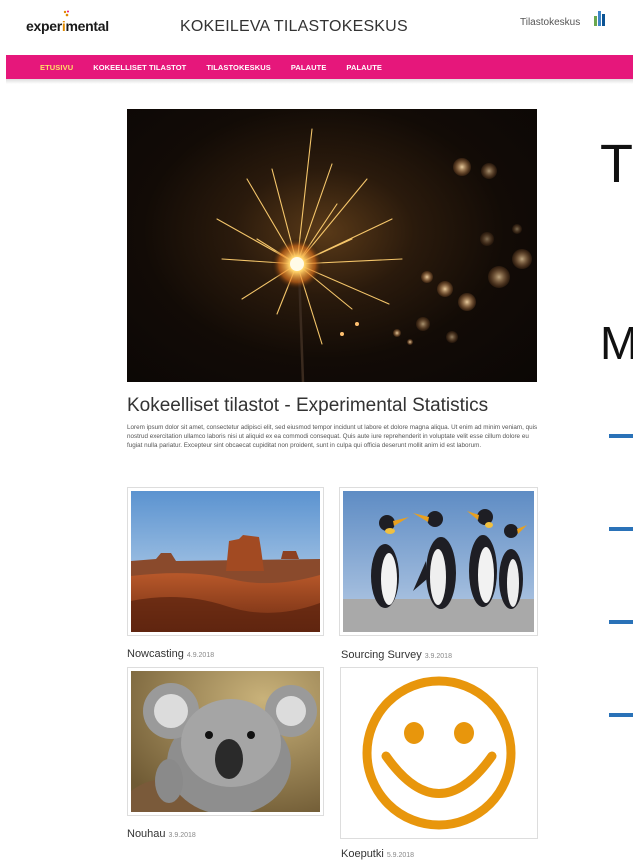 The image size is (633, 863). I want to click on card-image-nouhau, so click(225, 741).